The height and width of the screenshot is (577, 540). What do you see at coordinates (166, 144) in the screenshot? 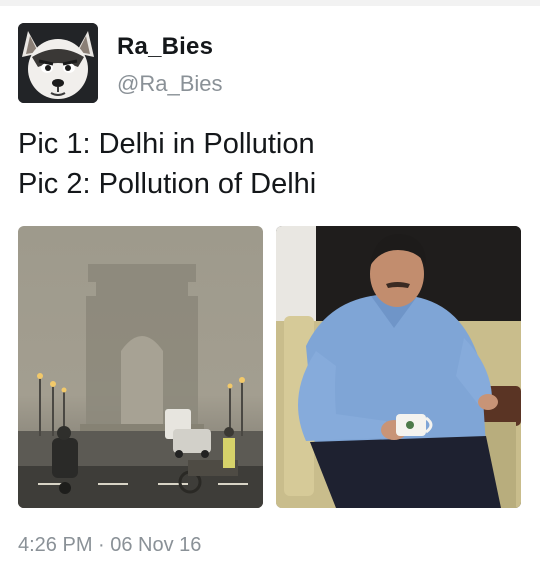
I see `tweet-line-1: Pic 1: Delhi in Pollution` at bounding box center [166, 144].